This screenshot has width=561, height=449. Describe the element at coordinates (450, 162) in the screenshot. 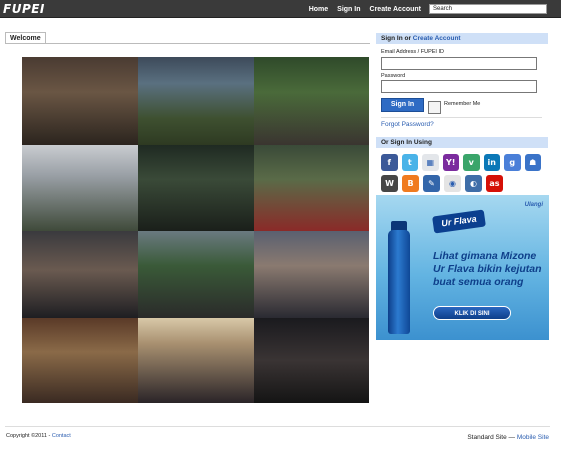

I see `yahoo-icon: Y!` at that location.